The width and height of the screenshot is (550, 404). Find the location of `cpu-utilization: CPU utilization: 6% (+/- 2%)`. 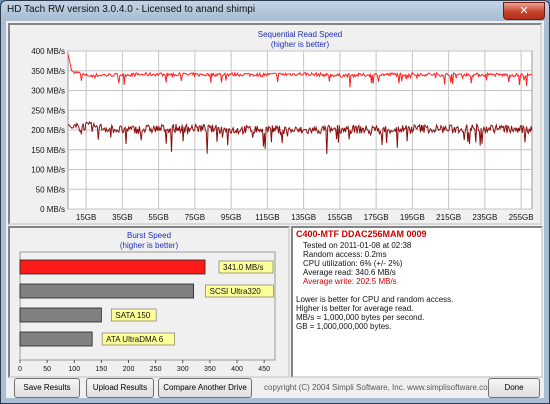

cpu-utilization: CPU utilization: 6% (+/- 2%) is located at coordinates (353, 263).